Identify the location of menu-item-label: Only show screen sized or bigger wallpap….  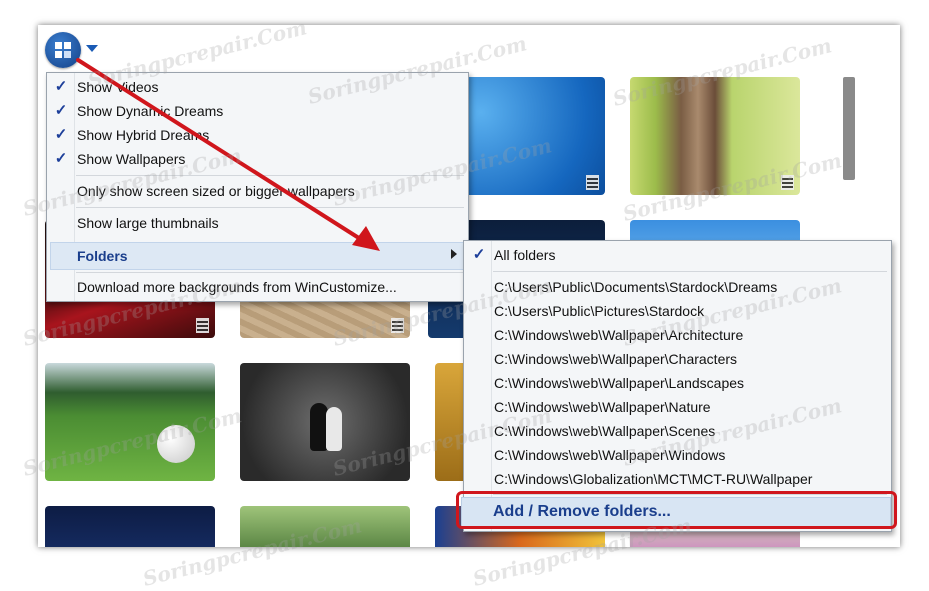
(216, 191).